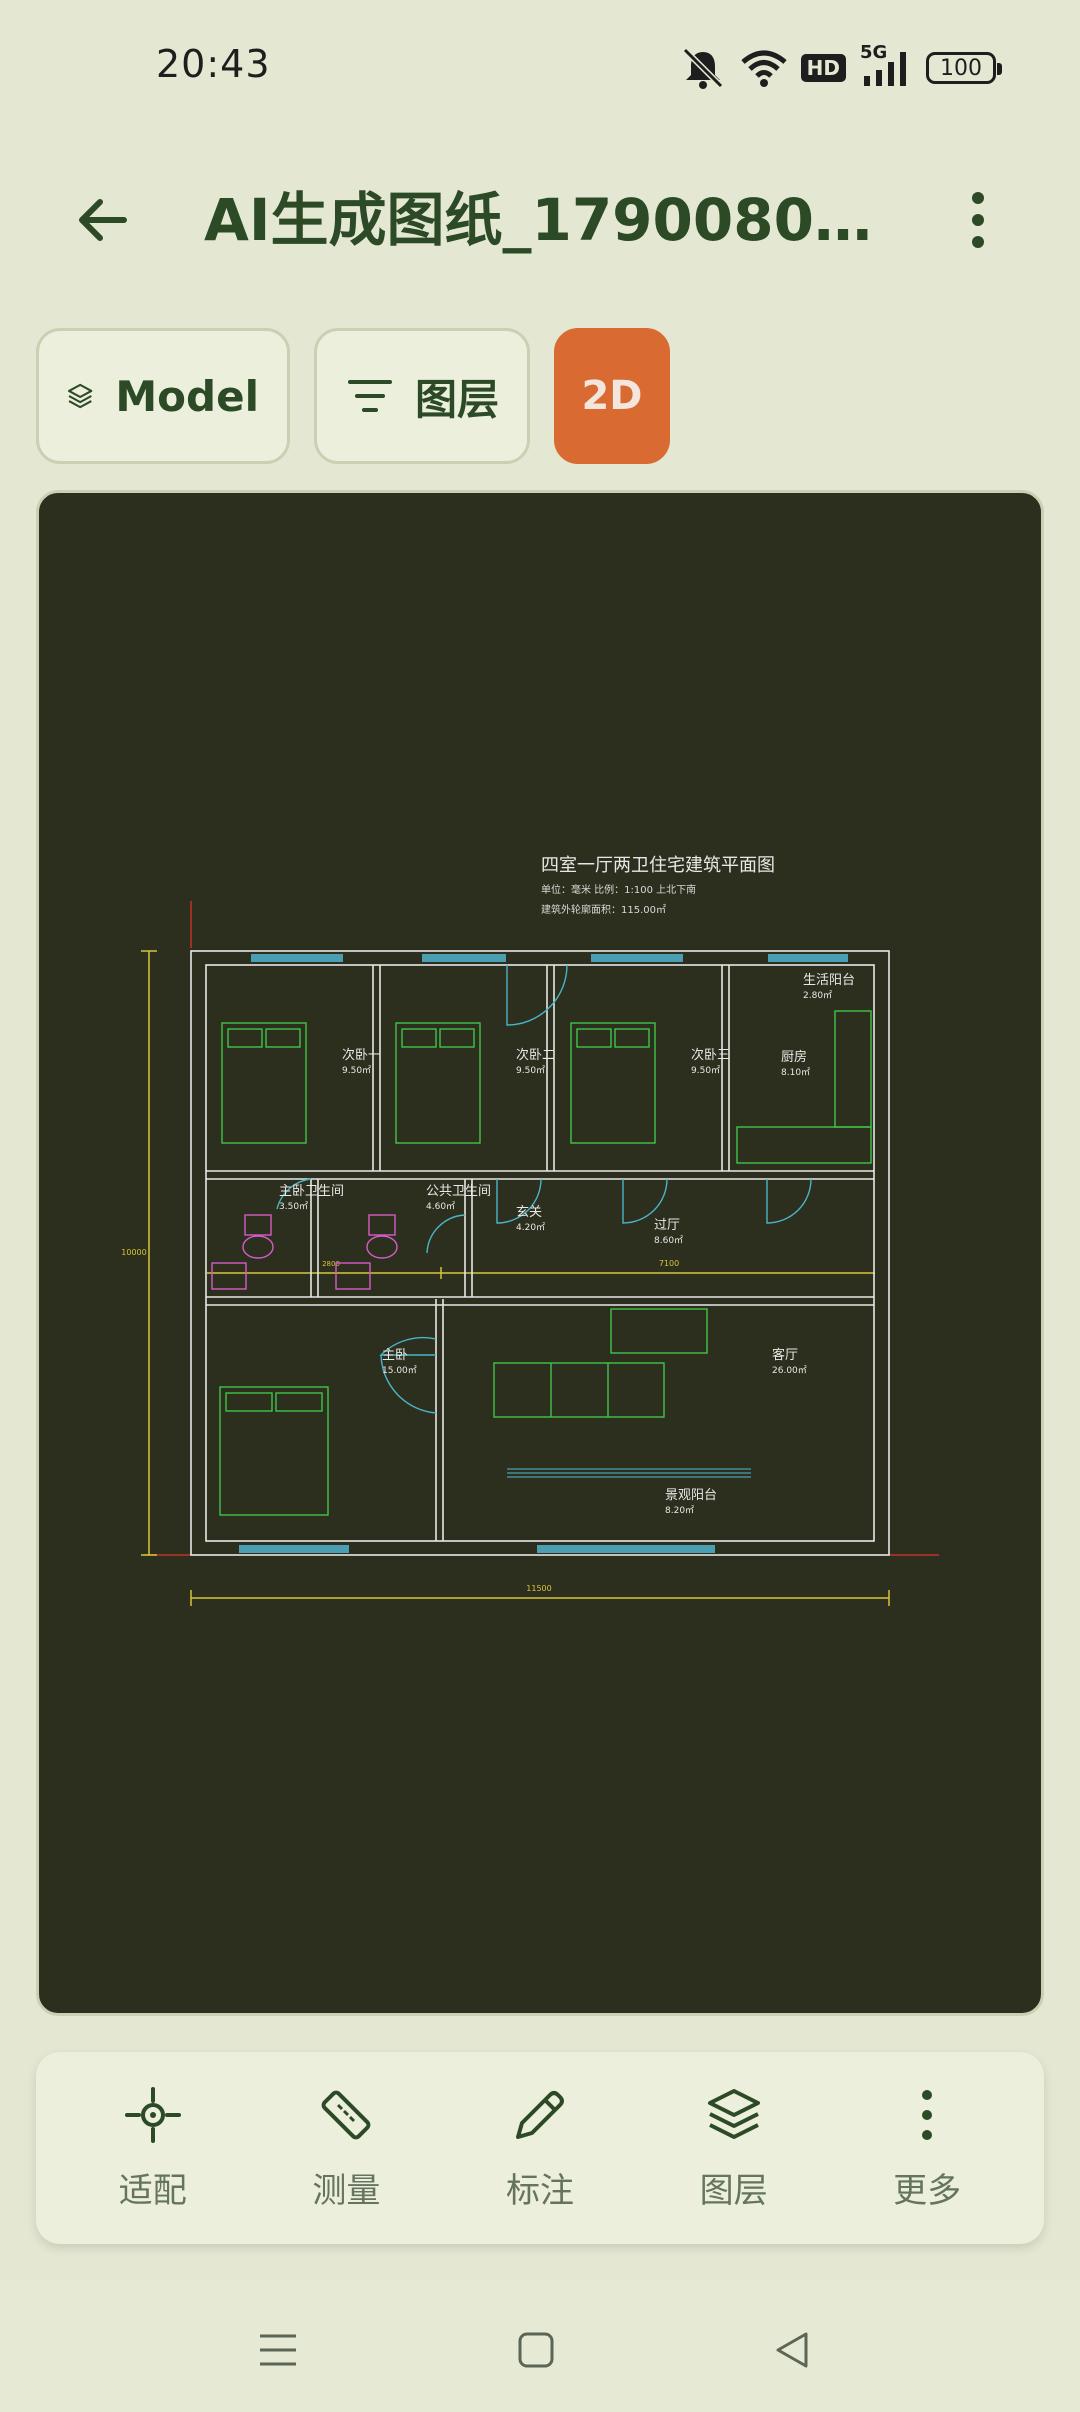  What do you see at coordinates (346, 2148) in the screenshot?
I see `measure-button: 测量` at bounding box center [346, 2148].